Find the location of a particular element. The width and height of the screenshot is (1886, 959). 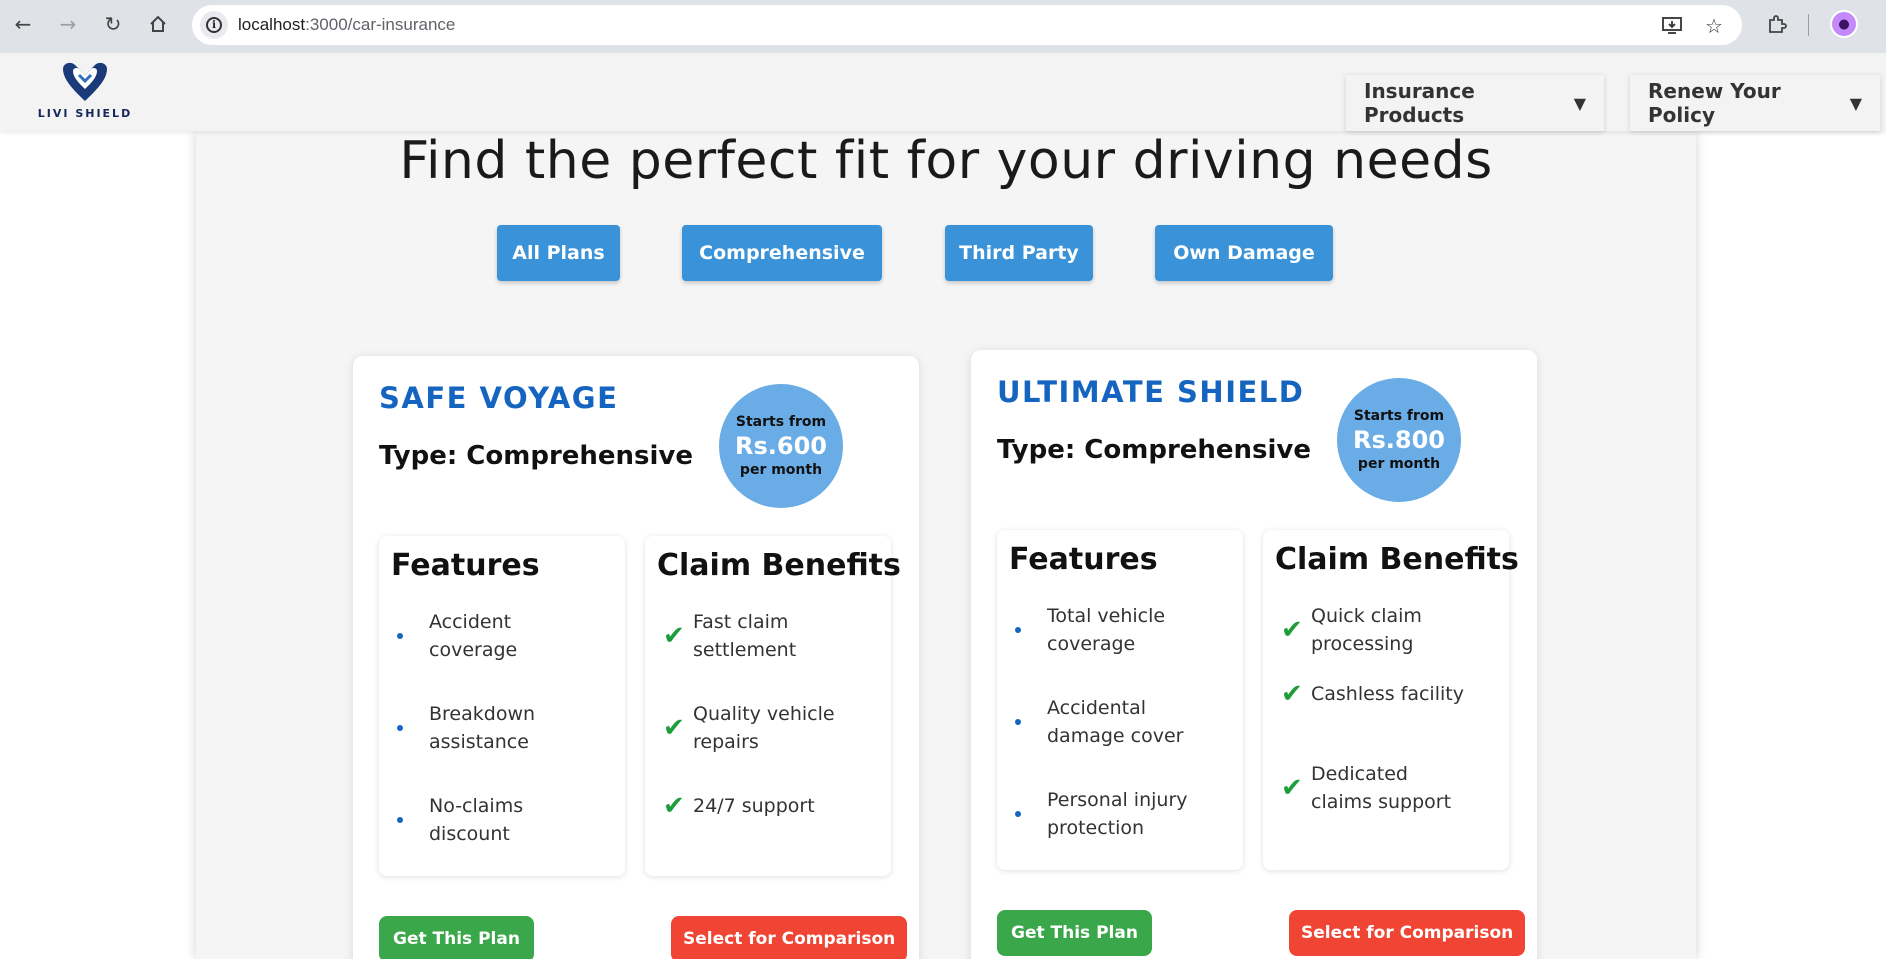

benefit-item: ✔ Dedicated claims support is located at coordinates (1391, 788).